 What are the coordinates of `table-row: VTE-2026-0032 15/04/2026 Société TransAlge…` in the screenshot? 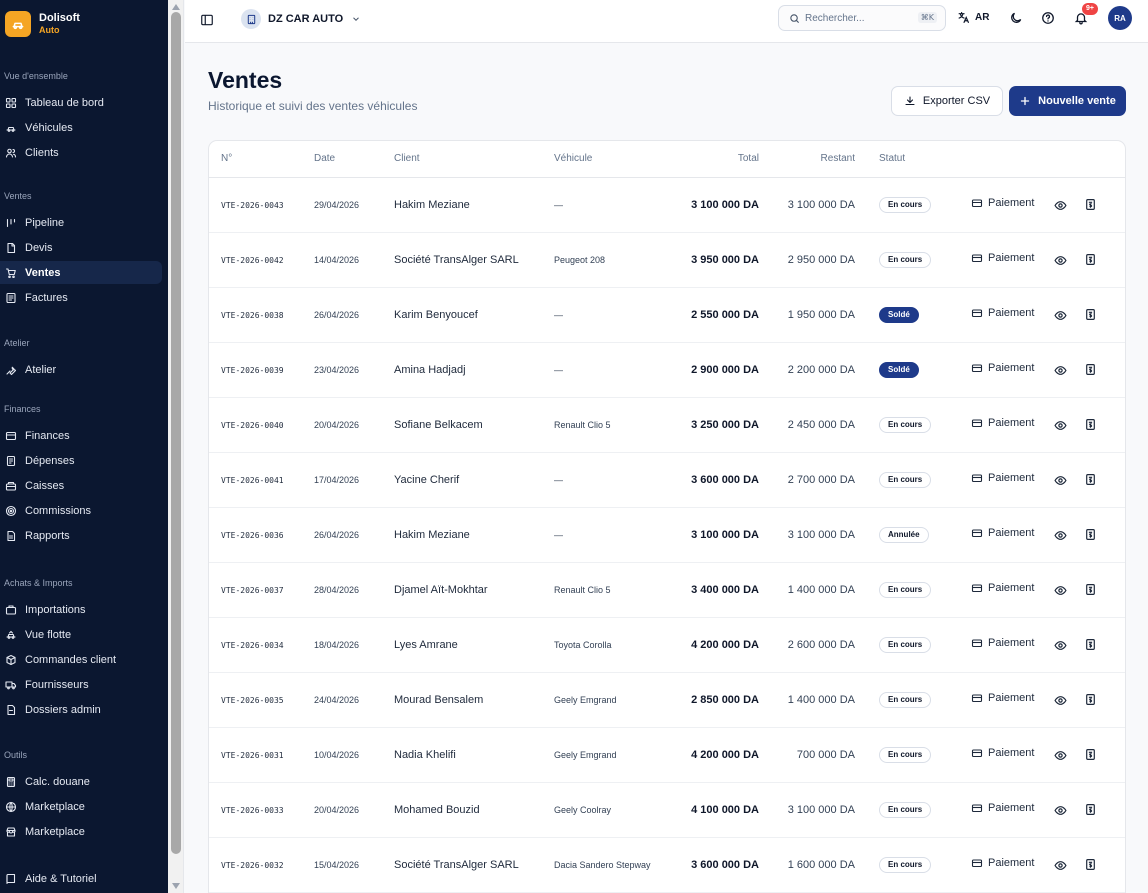 It's located at (667, 865).